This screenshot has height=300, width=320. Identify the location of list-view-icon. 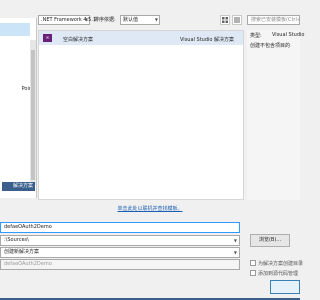
(237, 20).